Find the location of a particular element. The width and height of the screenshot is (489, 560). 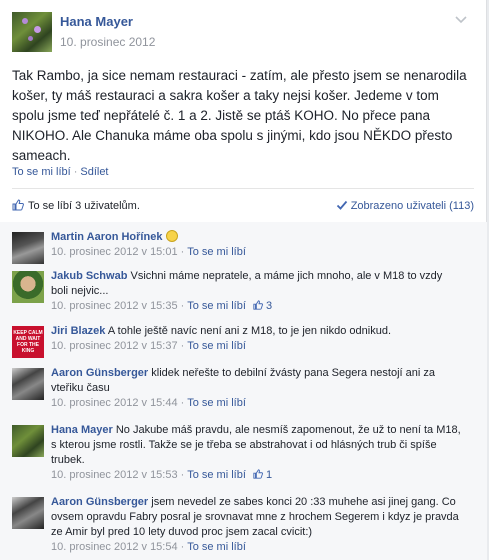

commenter-name: Jakub Schwab is located at coordinates (89, 276).